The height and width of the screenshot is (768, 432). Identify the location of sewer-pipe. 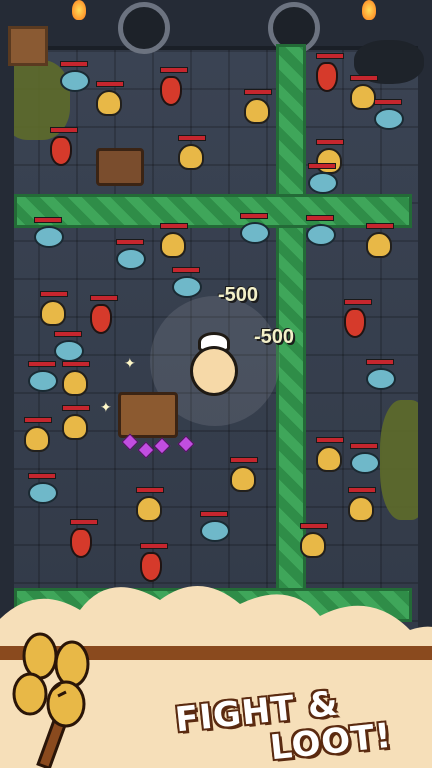
(144, 28).